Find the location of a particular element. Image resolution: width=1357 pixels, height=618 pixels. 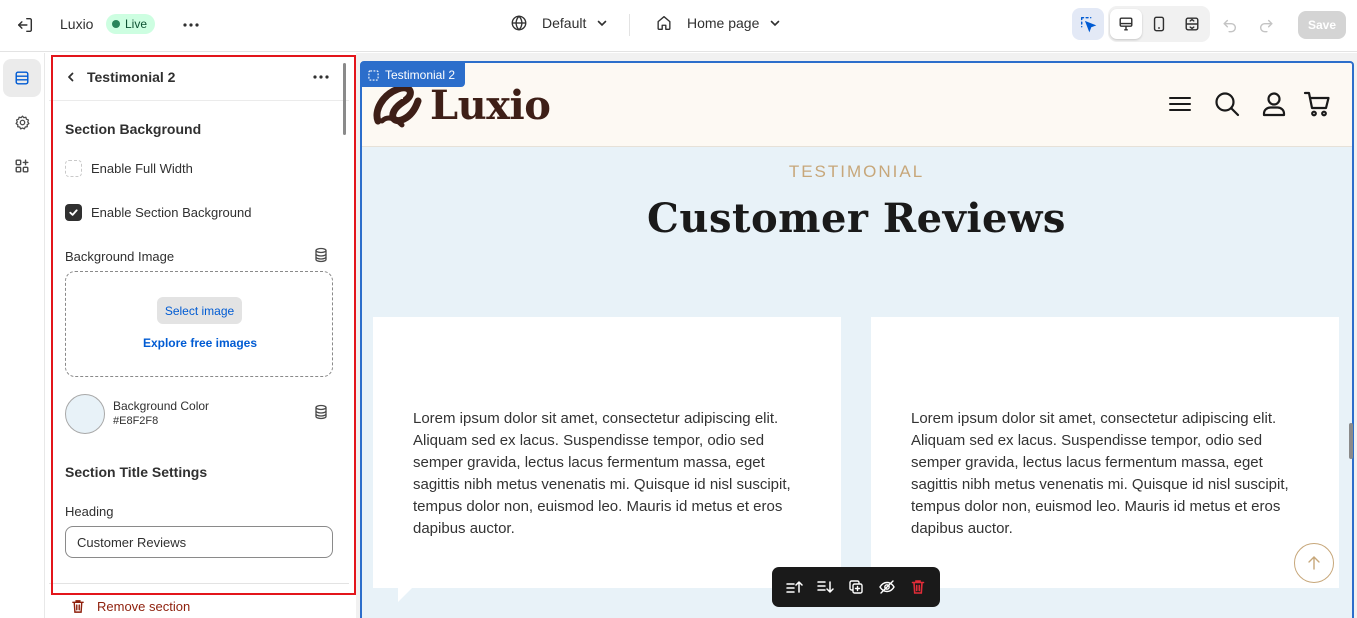

heading-label: Heading is located at coordinates (89, 511).